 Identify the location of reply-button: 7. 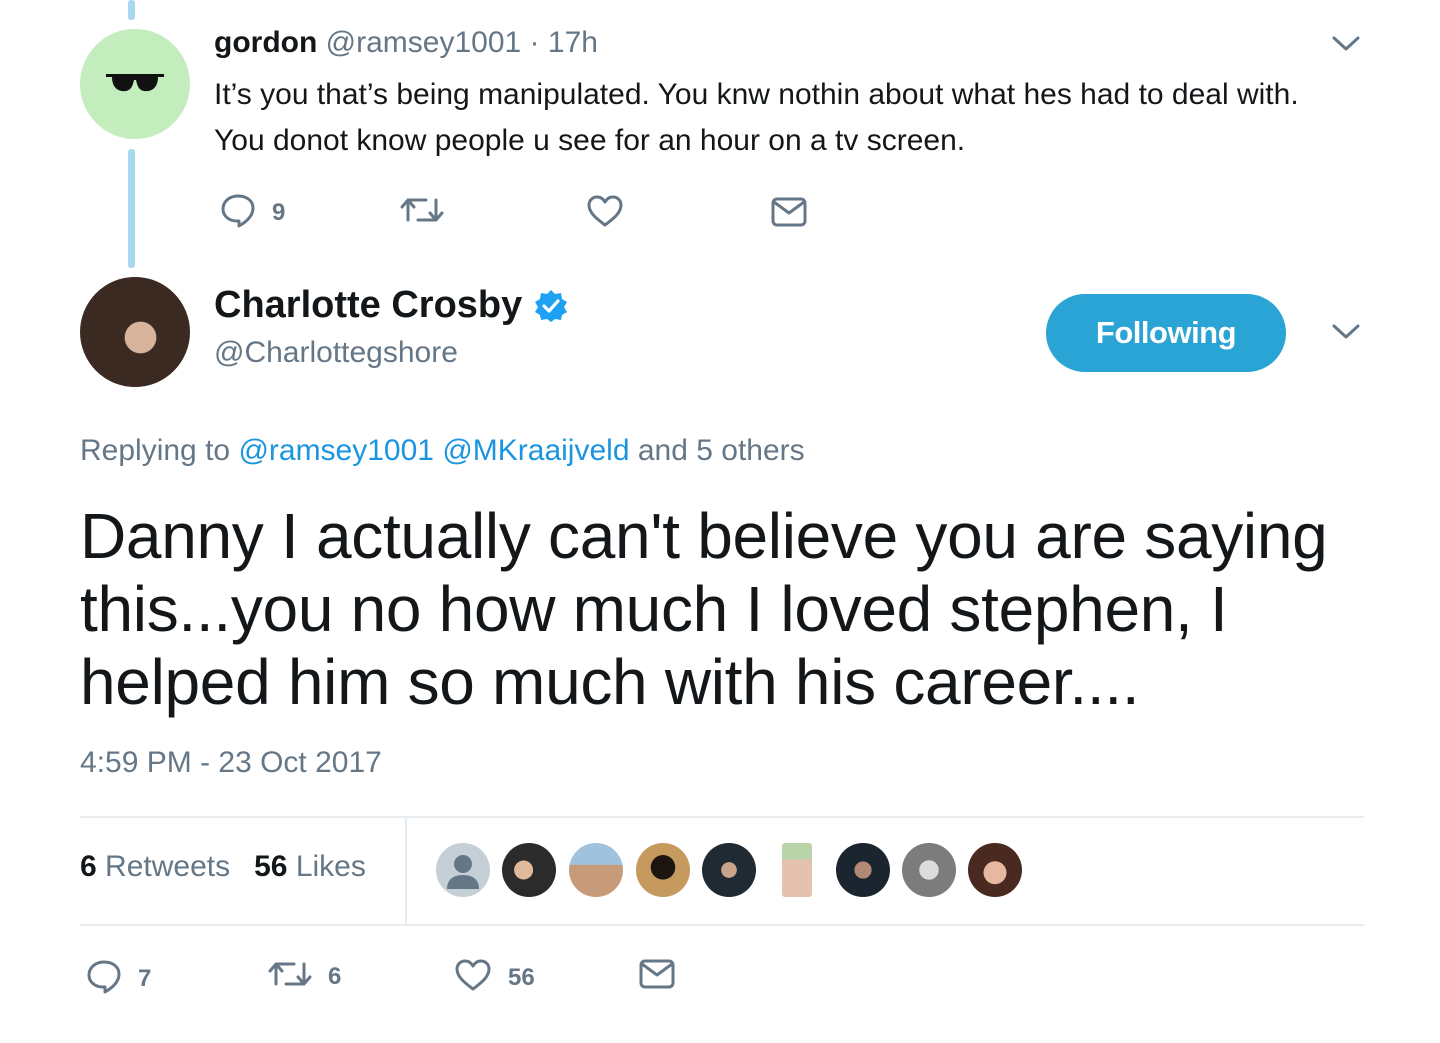
(118, 978).